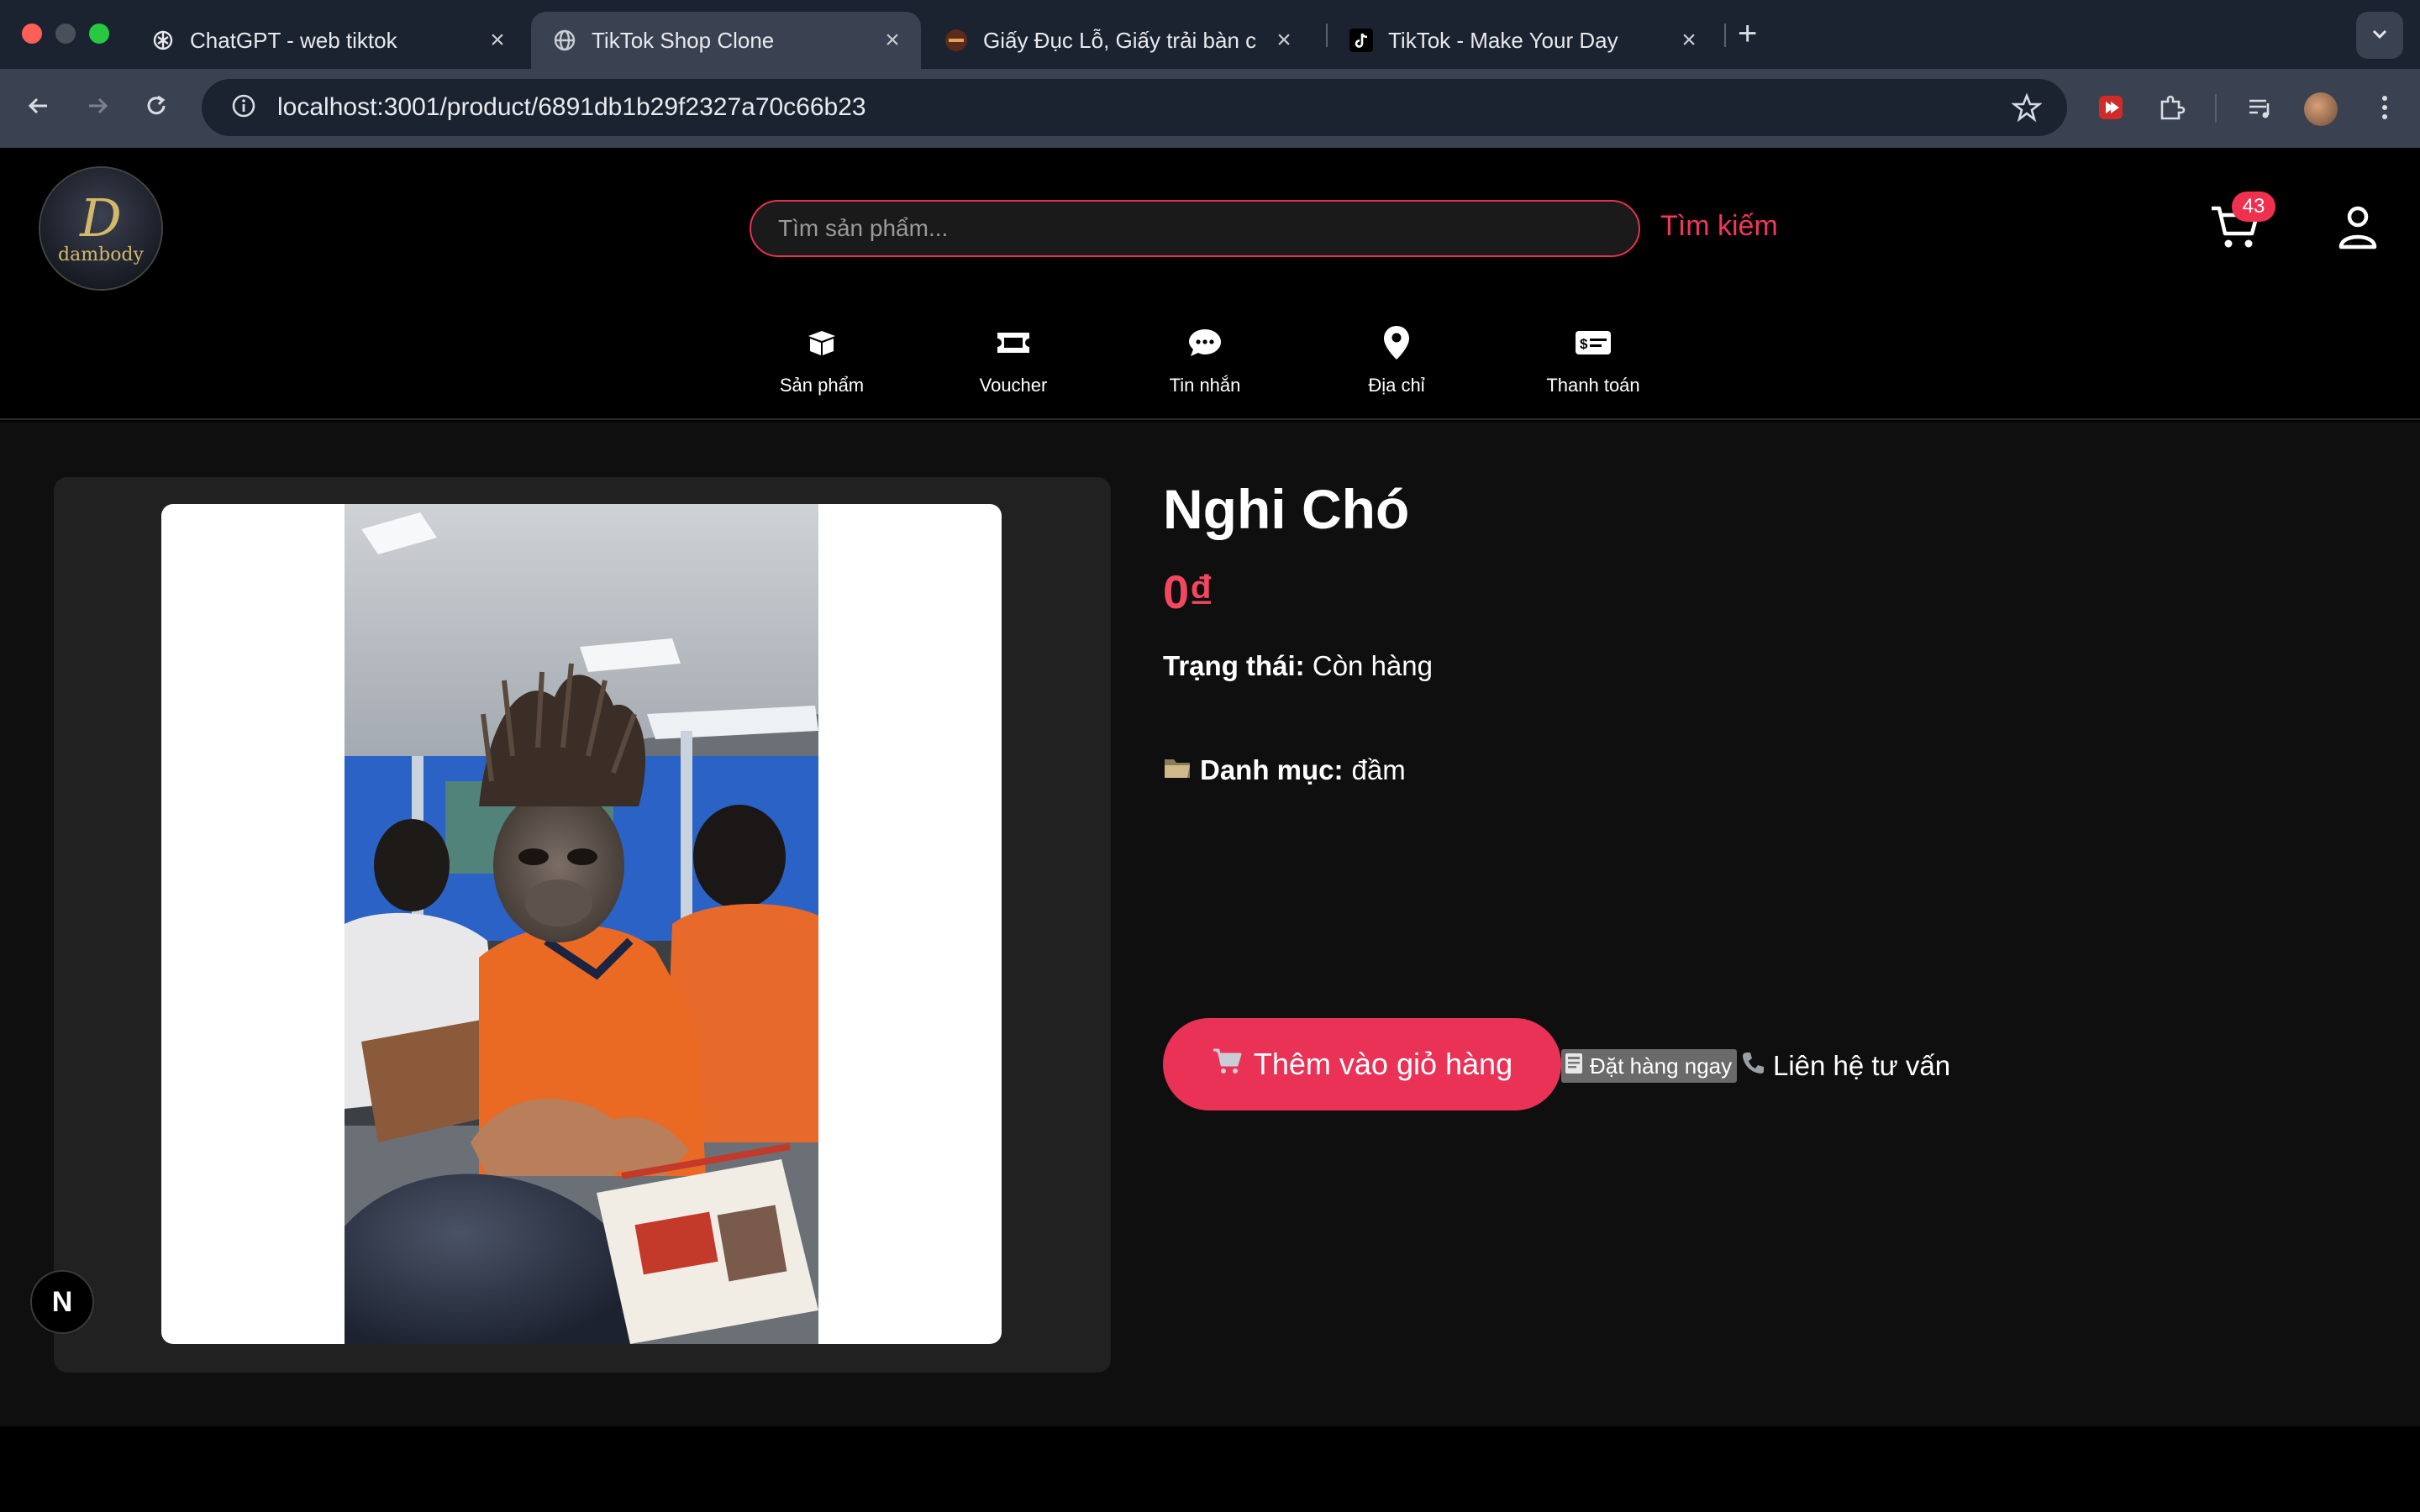 The height and width of the screenshot is (1512, 2420). What do you see at coordinates (1725, 35) in the screenshot?
I see `tab-separator` at bounding box center [1725, 35].